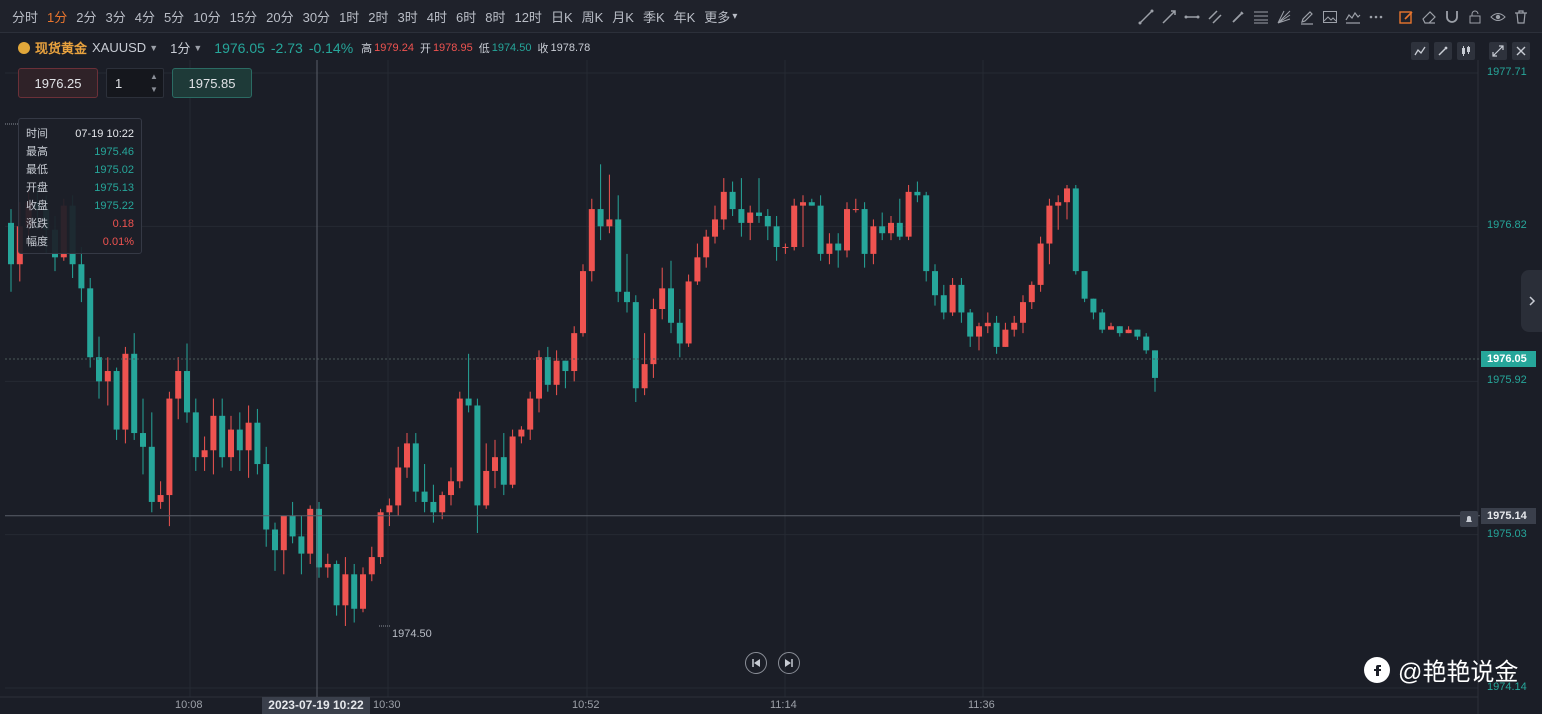  I want to click on increment-icon: ▲, so click(154, 77).